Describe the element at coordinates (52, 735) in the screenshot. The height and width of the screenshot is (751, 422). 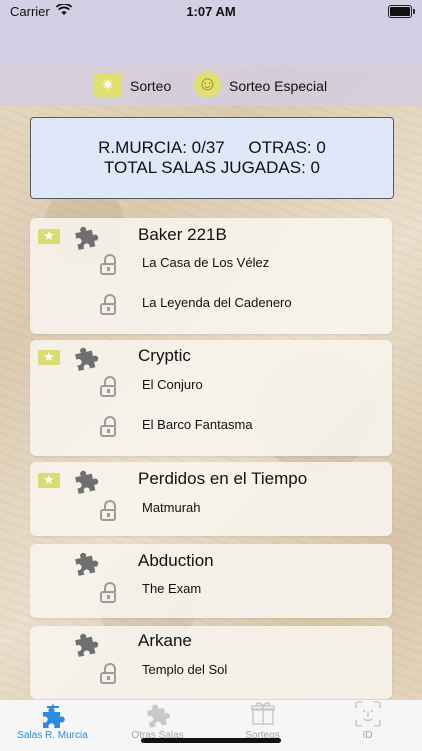
I see `tab-label: Salas R. Murcia` at that location.